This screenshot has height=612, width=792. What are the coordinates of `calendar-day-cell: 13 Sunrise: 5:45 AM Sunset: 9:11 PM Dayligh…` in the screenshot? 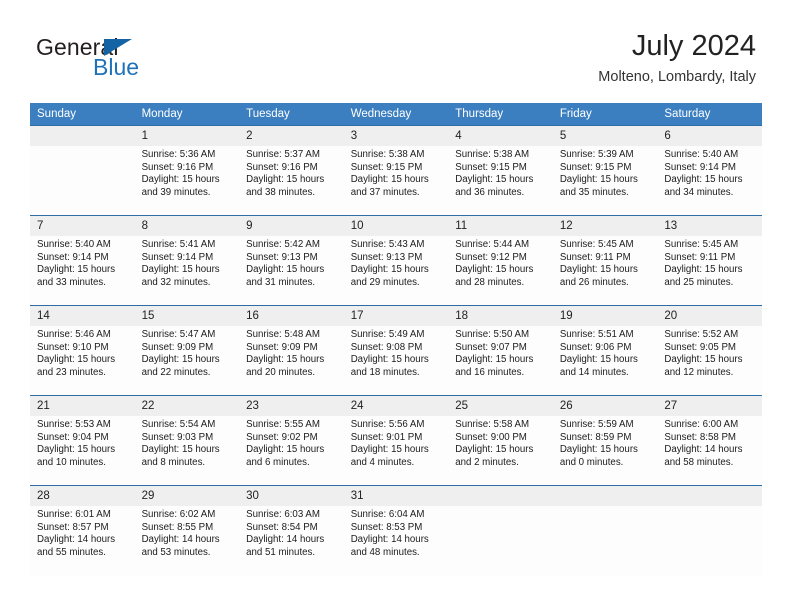 It's located at (709, 260).